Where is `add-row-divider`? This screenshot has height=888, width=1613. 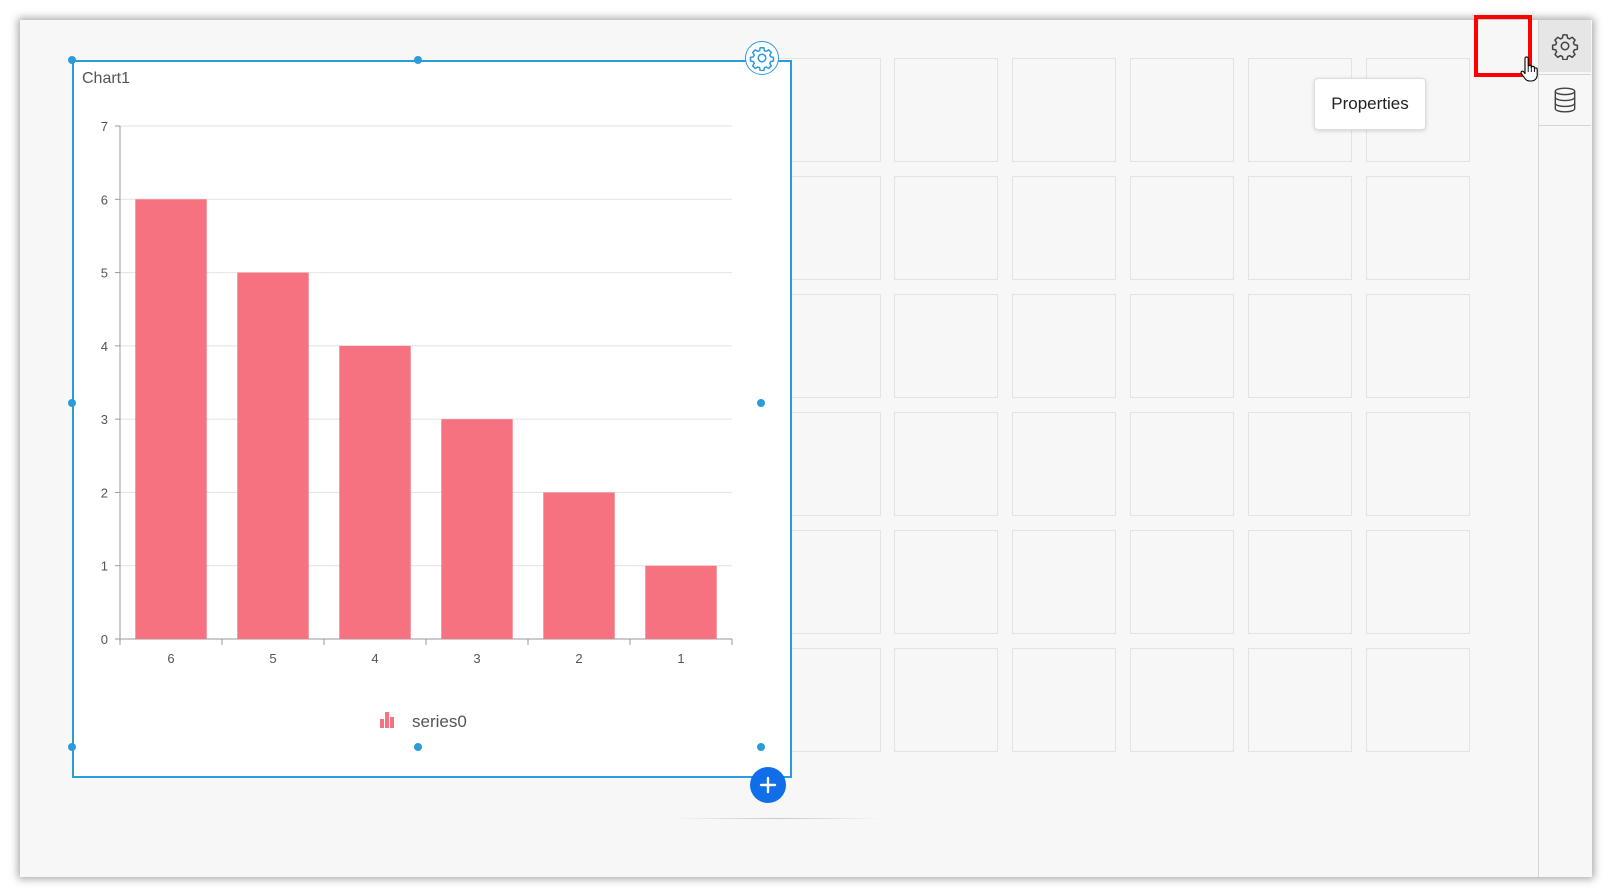
add-row-divider is located at coordinates (777, 818).